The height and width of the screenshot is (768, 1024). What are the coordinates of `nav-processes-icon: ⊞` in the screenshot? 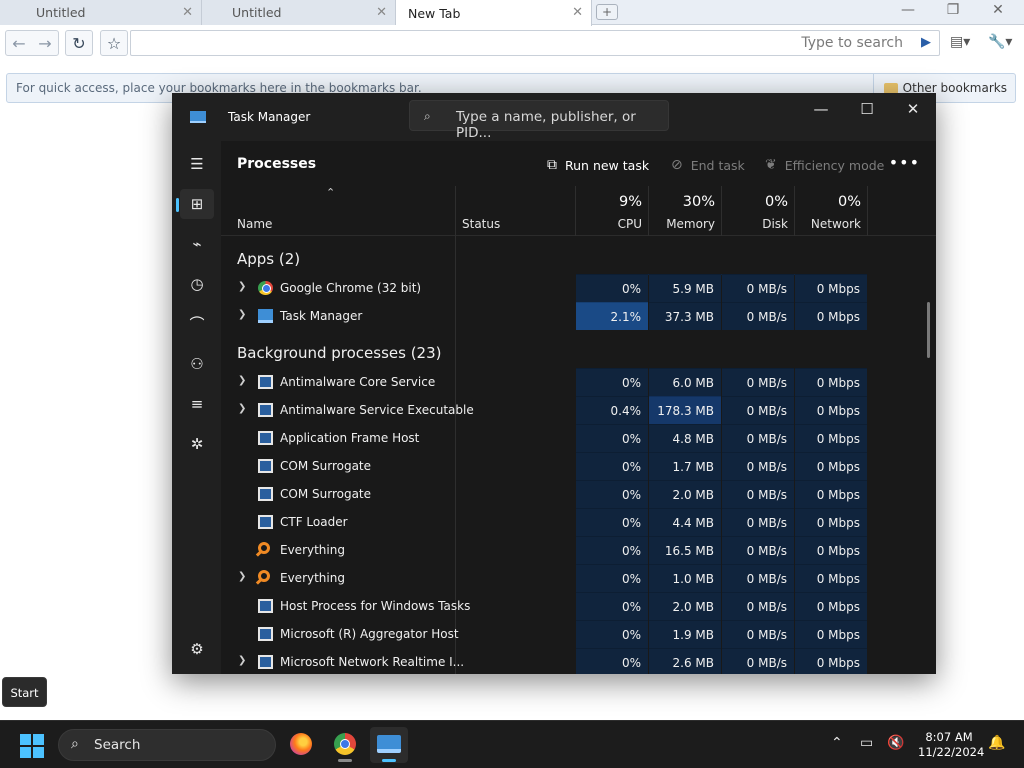 It's located at (195, 204).